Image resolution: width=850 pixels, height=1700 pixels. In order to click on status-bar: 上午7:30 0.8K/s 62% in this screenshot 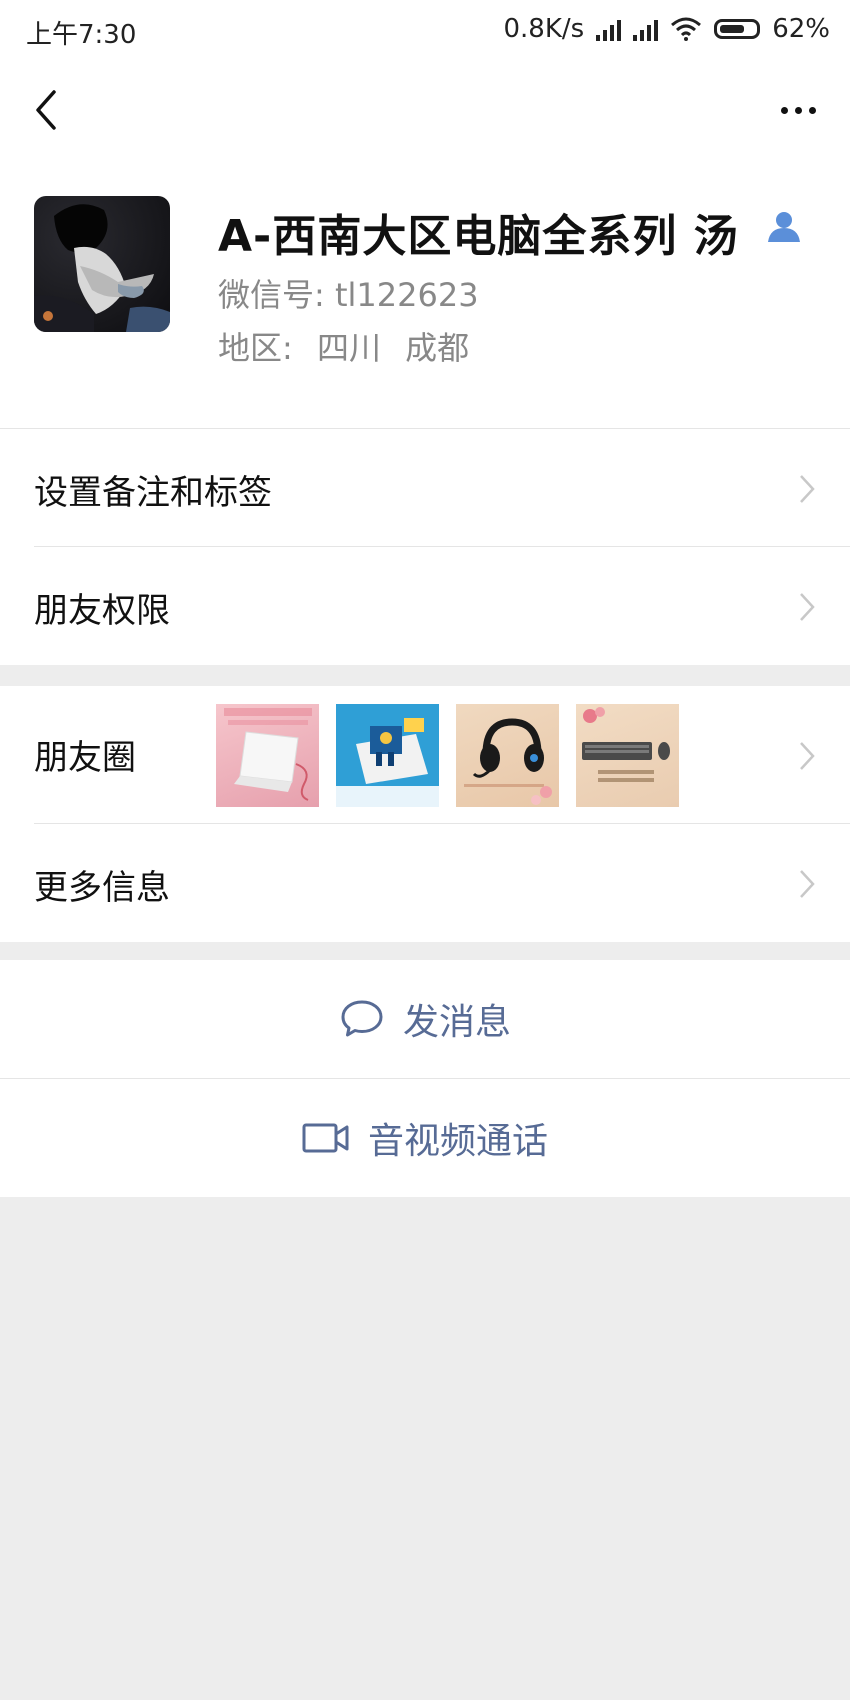, I will do `click(425, 30)`.